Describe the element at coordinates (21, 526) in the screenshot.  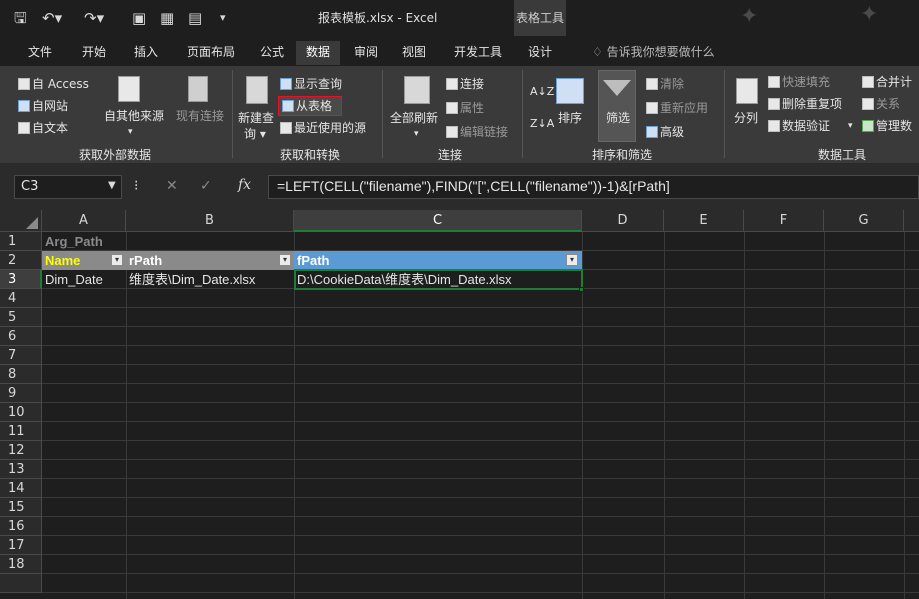
I see `row-header: 16` at that location.